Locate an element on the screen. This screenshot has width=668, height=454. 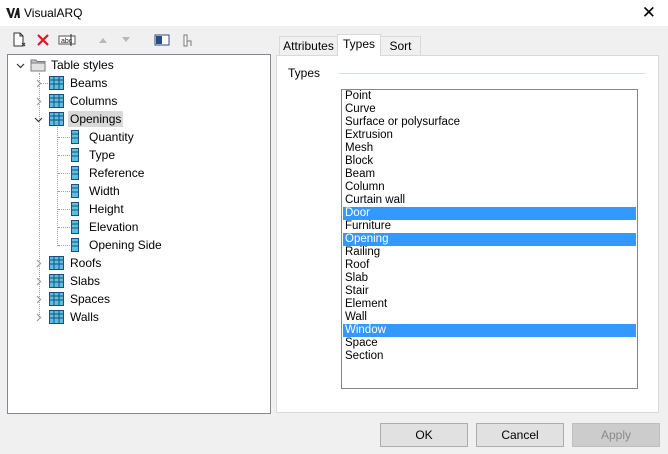
tree-item-label: Walls is located at coordinates (84, 317).